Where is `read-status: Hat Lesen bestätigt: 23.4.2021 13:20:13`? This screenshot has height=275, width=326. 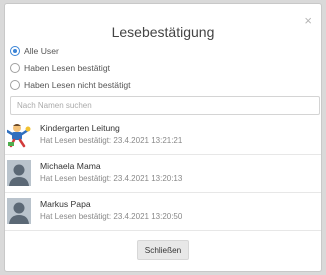
read-status: Hat Lesen bestätigt: 23.4.2021 13:20:13 is located at coordinates (111, 178).